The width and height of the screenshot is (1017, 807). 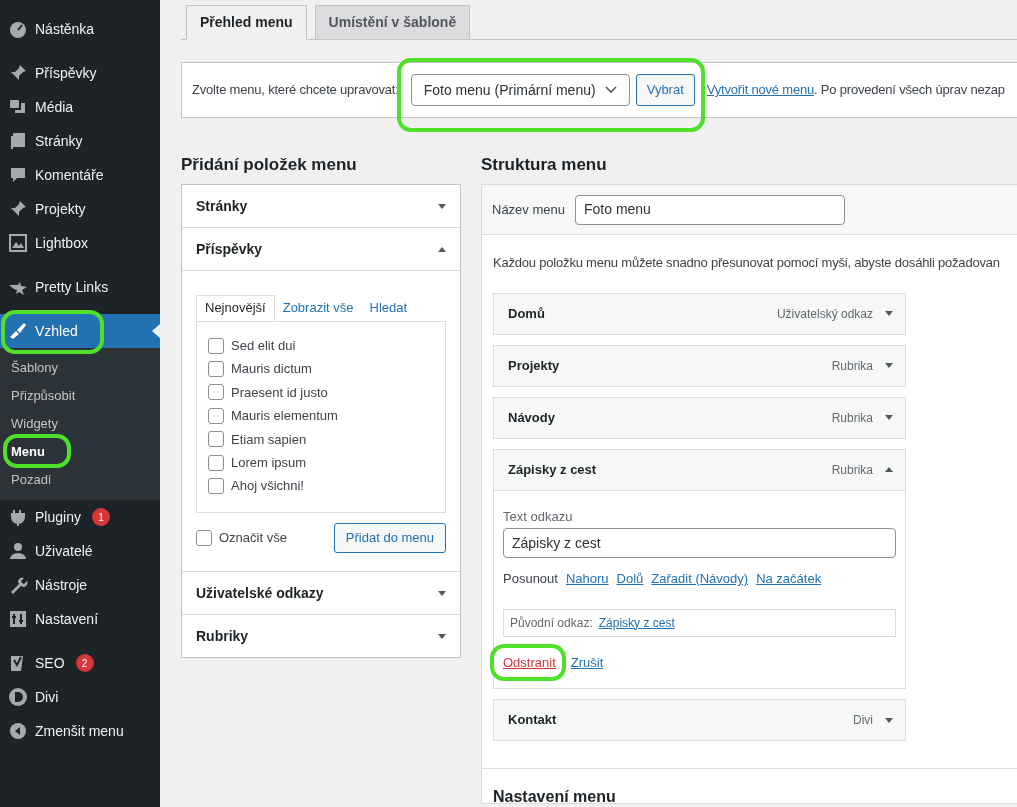 What do you see at coordinates (80, 551) in the screenshot?
I see `sidebar-item: Uživatelé` at bounding box center [80, 551].